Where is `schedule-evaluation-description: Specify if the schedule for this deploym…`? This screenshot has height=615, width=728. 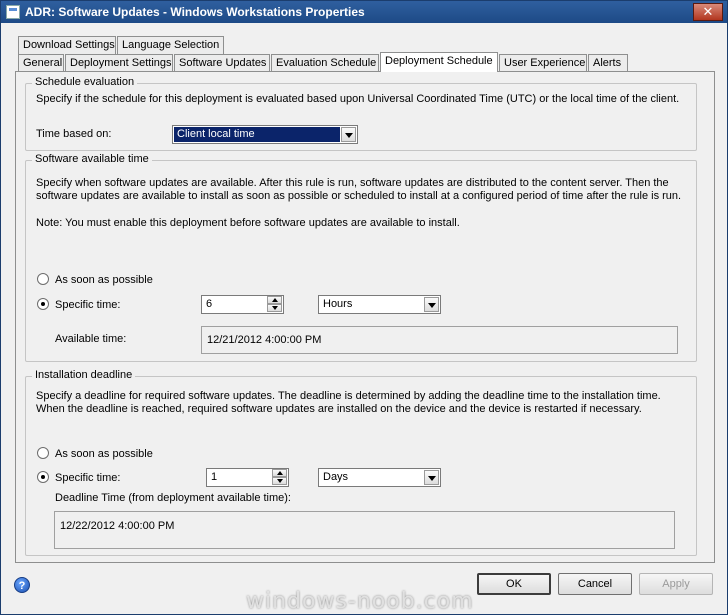 schedule-evaluation-description: Specify if the schedule for this deploym… is located at coordinates (358, 99).